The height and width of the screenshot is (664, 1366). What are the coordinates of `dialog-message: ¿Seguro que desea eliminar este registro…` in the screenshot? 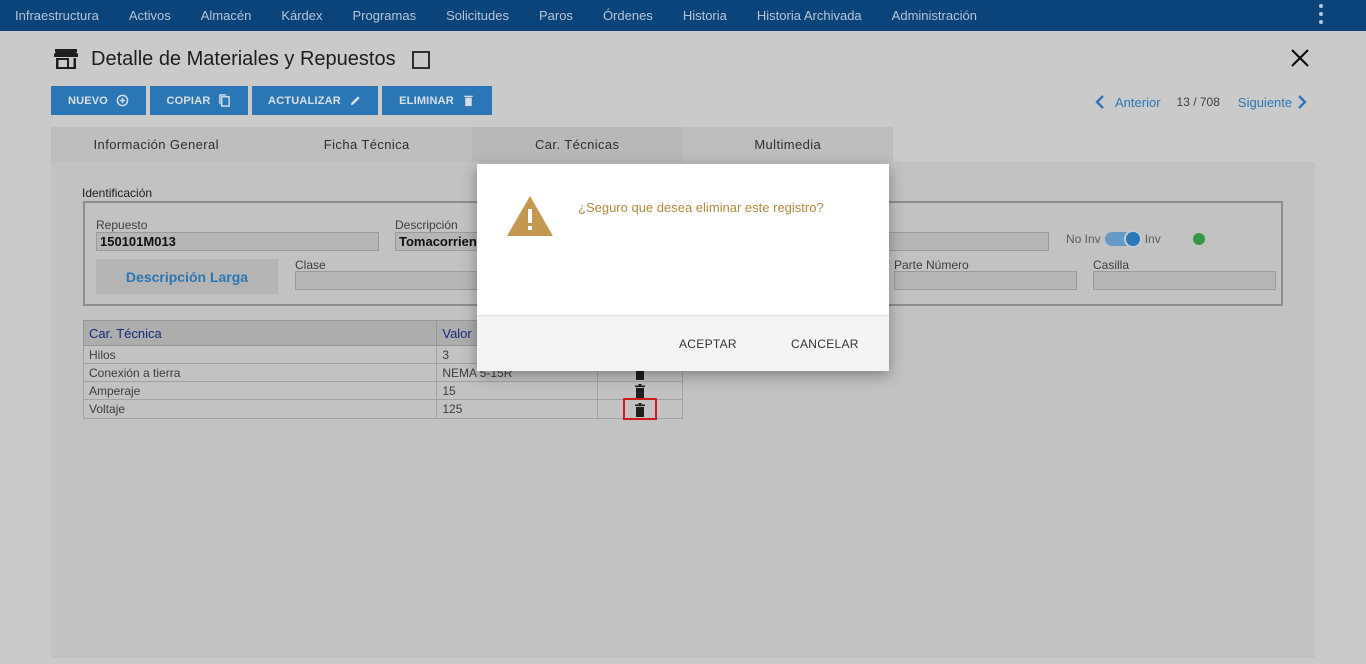 It's located at (701, 207).